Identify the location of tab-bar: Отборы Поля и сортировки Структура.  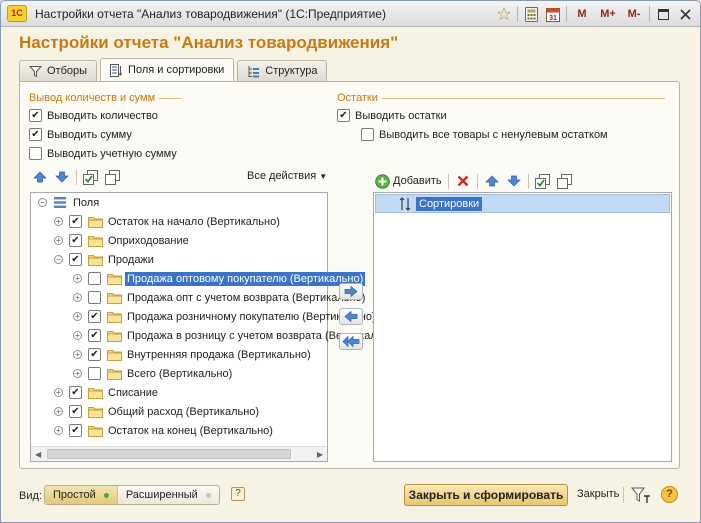
(173, 69).